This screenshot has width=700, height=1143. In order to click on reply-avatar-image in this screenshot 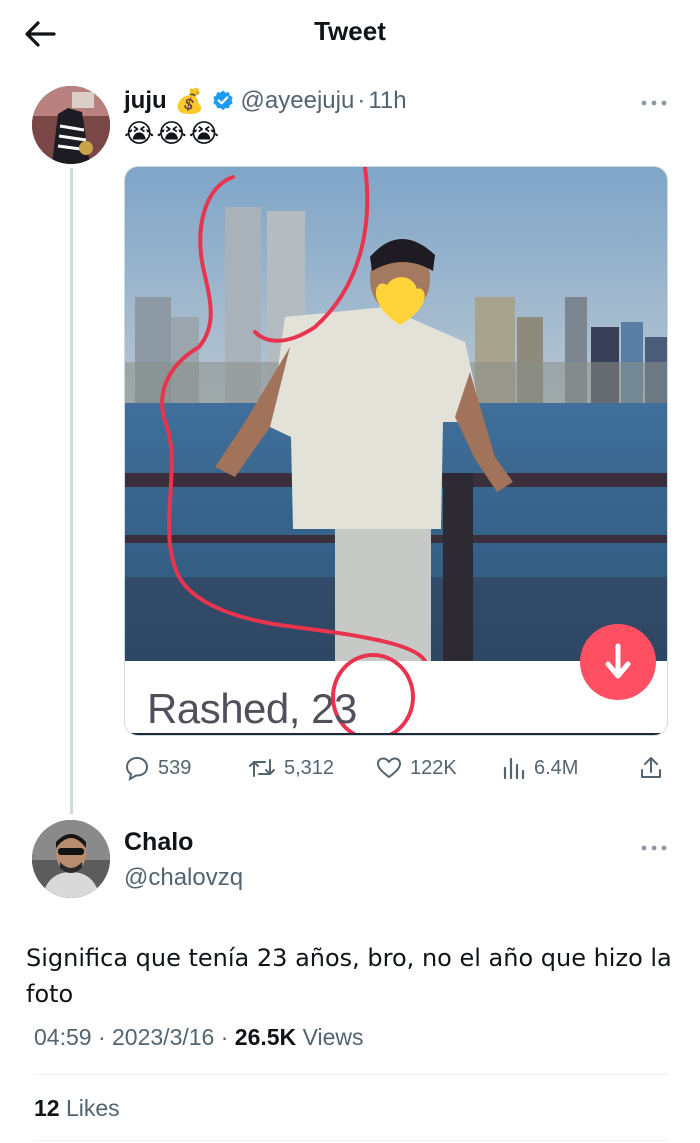, I will do `click(71, 859)`.